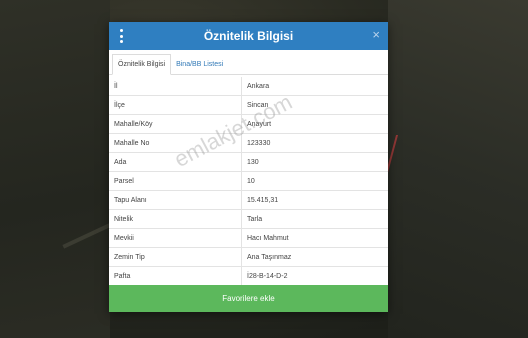  Describe the element at coordinates (314, 257) in the screenshot. I see `row-value: Ana Taşınmaz` at that location.